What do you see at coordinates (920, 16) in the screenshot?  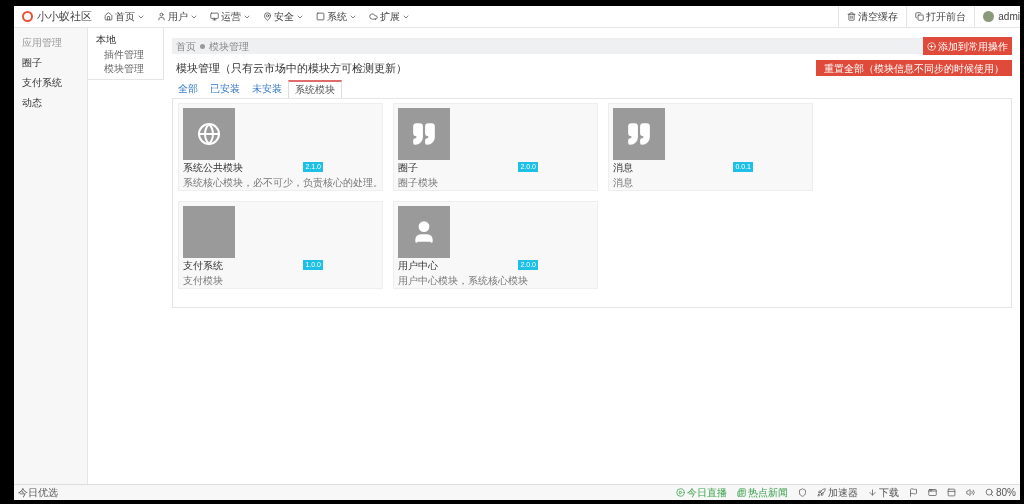 I see `copy-icon` at bounding box center [920, 16].